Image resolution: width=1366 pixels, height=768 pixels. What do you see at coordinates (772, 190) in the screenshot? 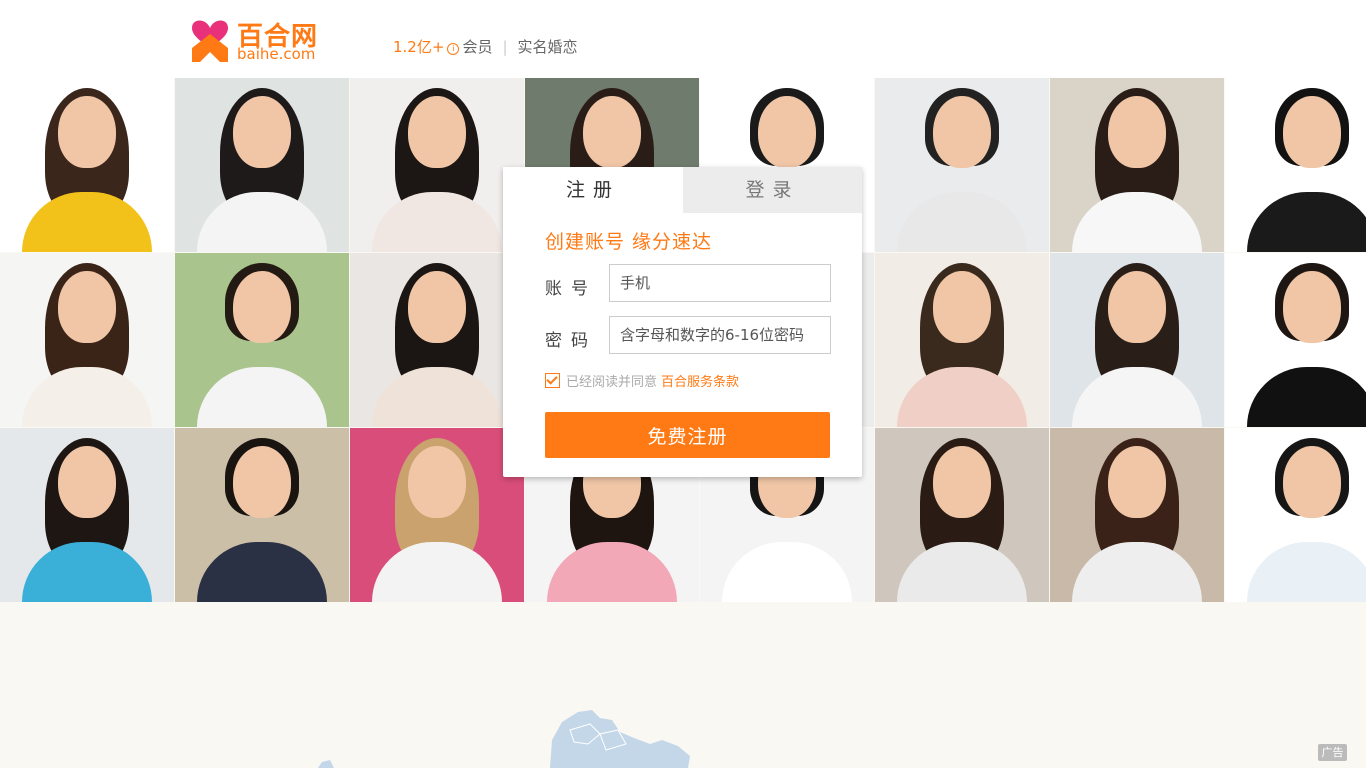
I see `tab-login: 登录` at bounding box center [772, 190].